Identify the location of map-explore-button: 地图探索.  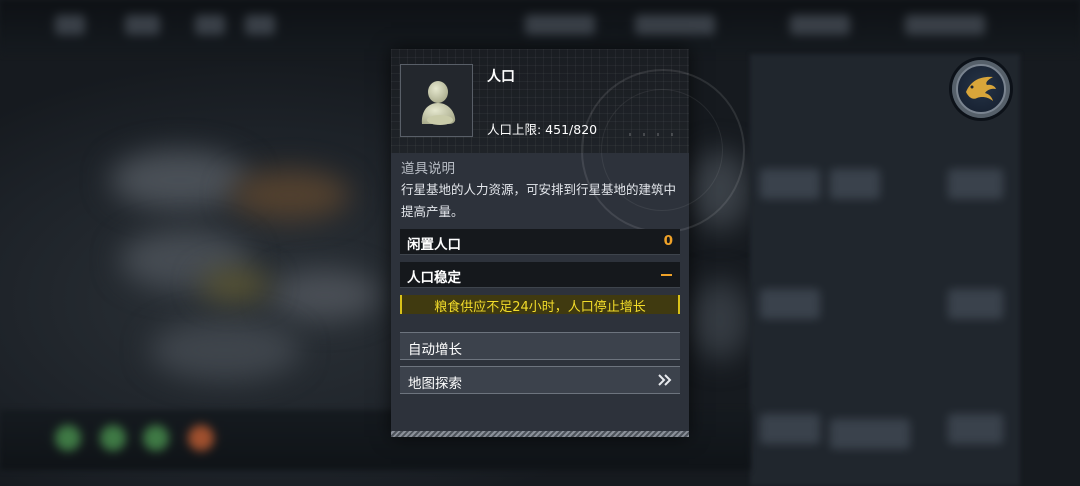
(540, 380).